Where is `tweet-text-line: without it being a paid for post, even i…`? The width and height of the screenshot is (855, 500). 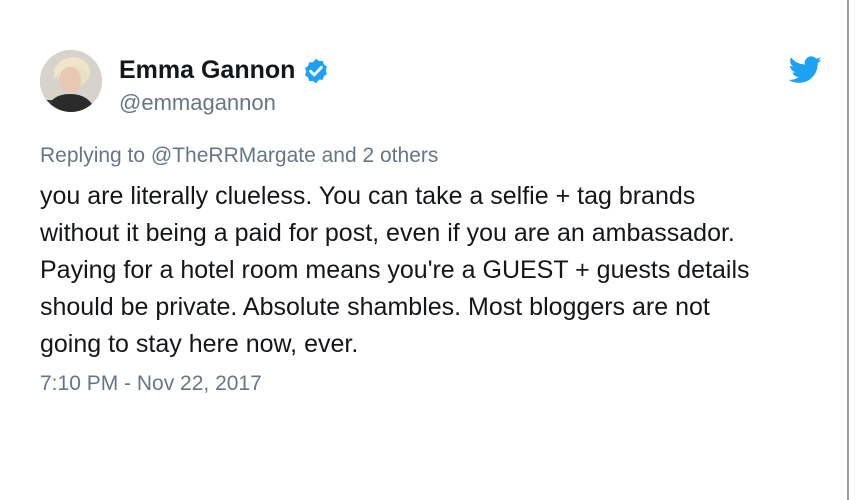
tweet-text-line: without it being a paid for post, even i… is located at coordinates (387, 233).